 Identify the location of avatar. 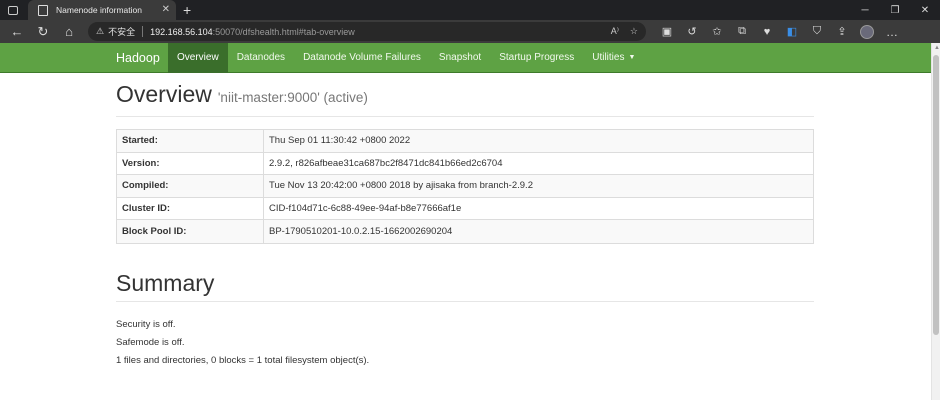
(867, 31).